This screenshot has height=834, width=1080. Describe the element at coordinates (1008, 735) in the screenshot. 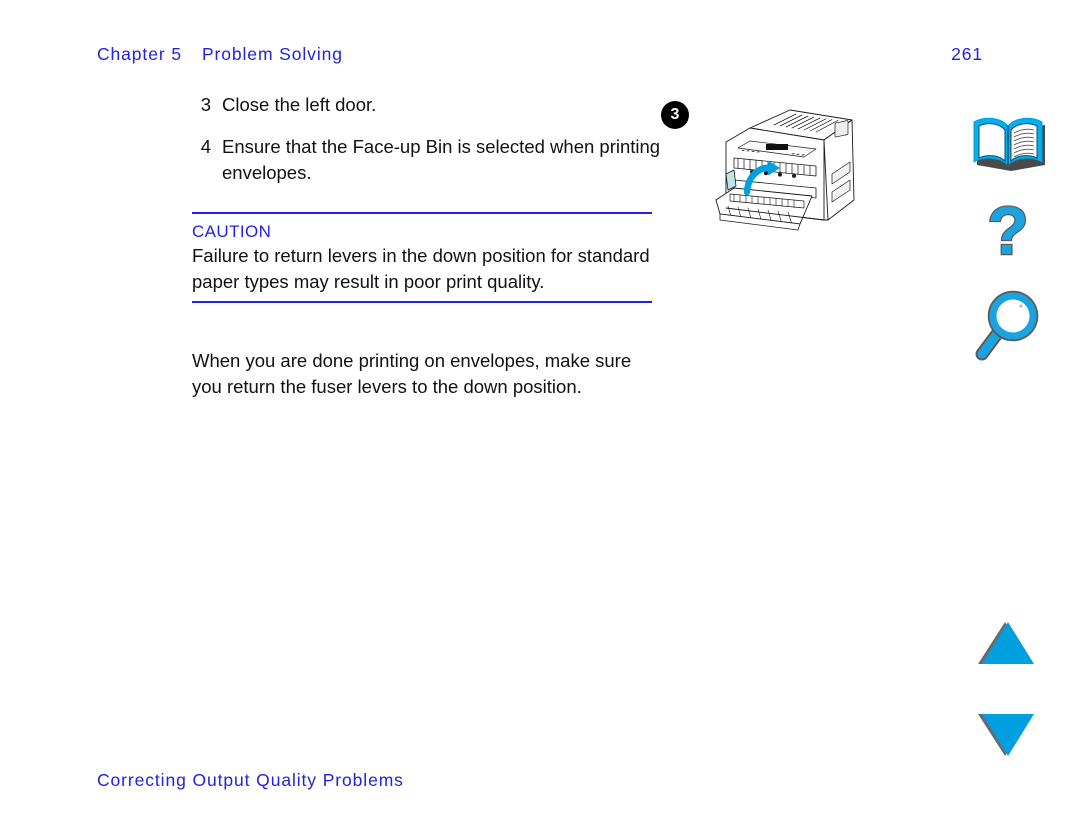

I see `triangle-down-icon` at that location.